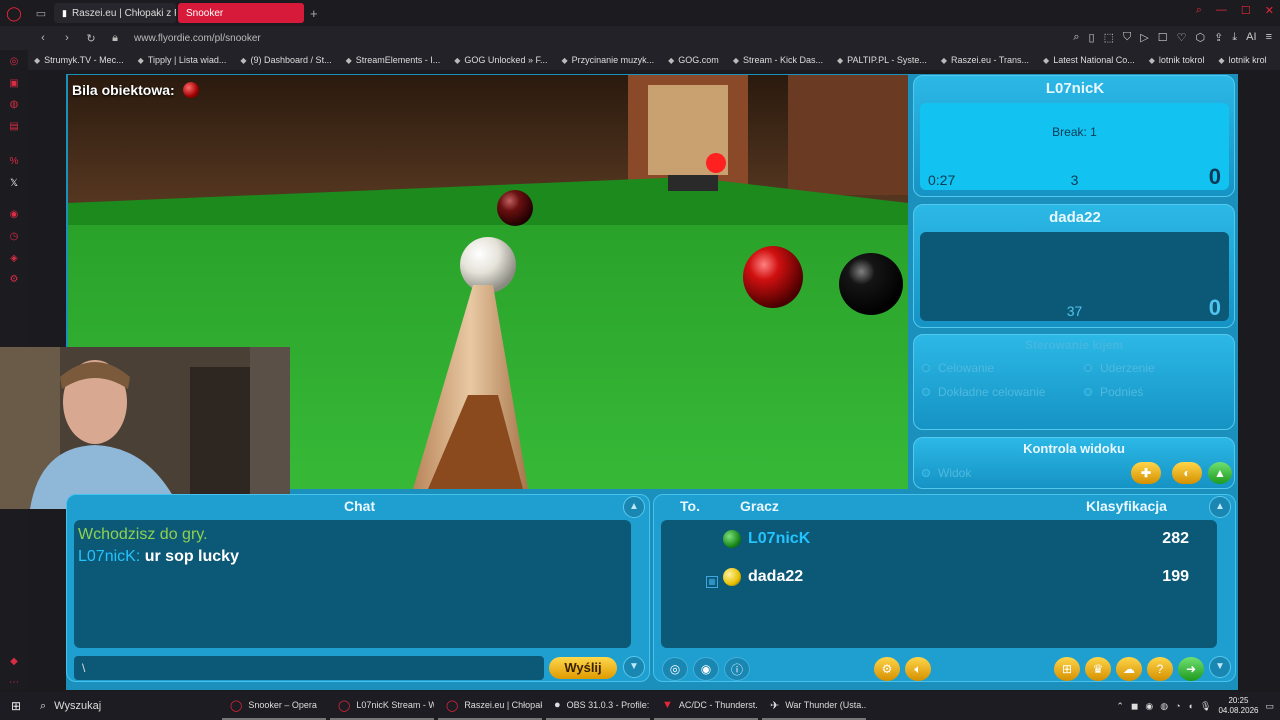 The image size is (1280, 720). Describe the element at coordinates (43, 38) in the screenshot. I see `back-icon: ‹` at that location.